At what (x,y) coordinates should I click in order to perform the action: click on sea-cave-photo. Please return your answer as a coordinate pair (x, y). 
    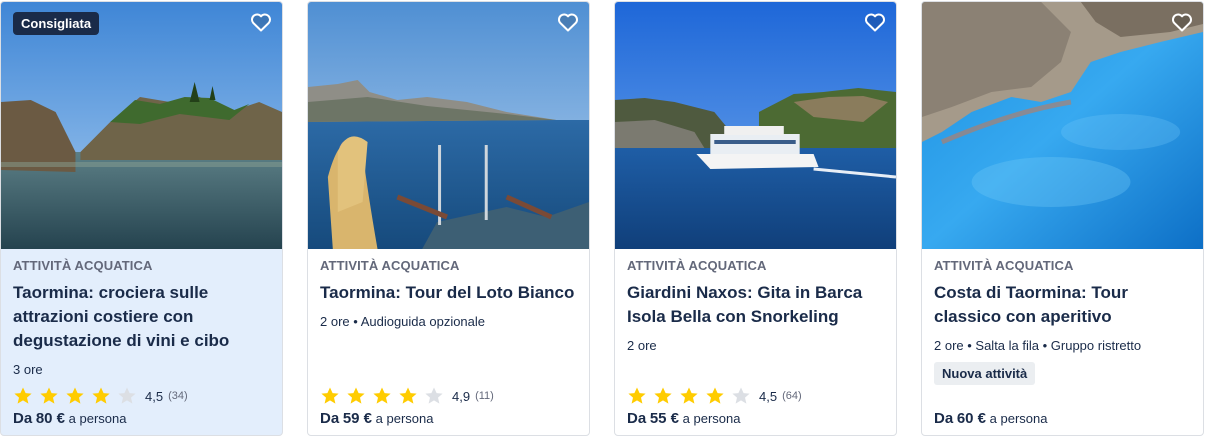
    Looking at the image, I should click on (1062, 125).